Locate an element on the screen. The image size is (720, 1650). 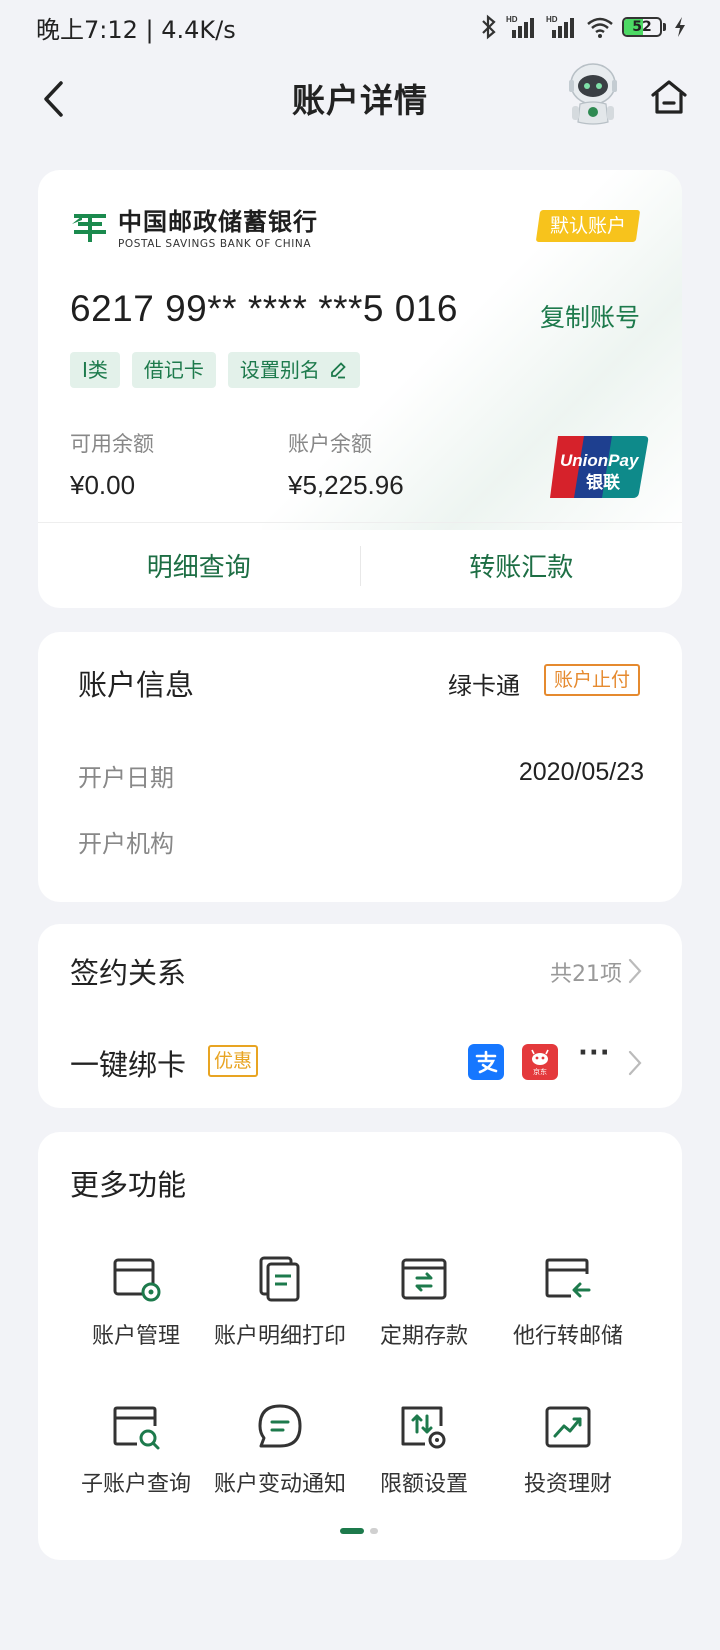
psbc-logo-icon is located at coordinates (89, 228).